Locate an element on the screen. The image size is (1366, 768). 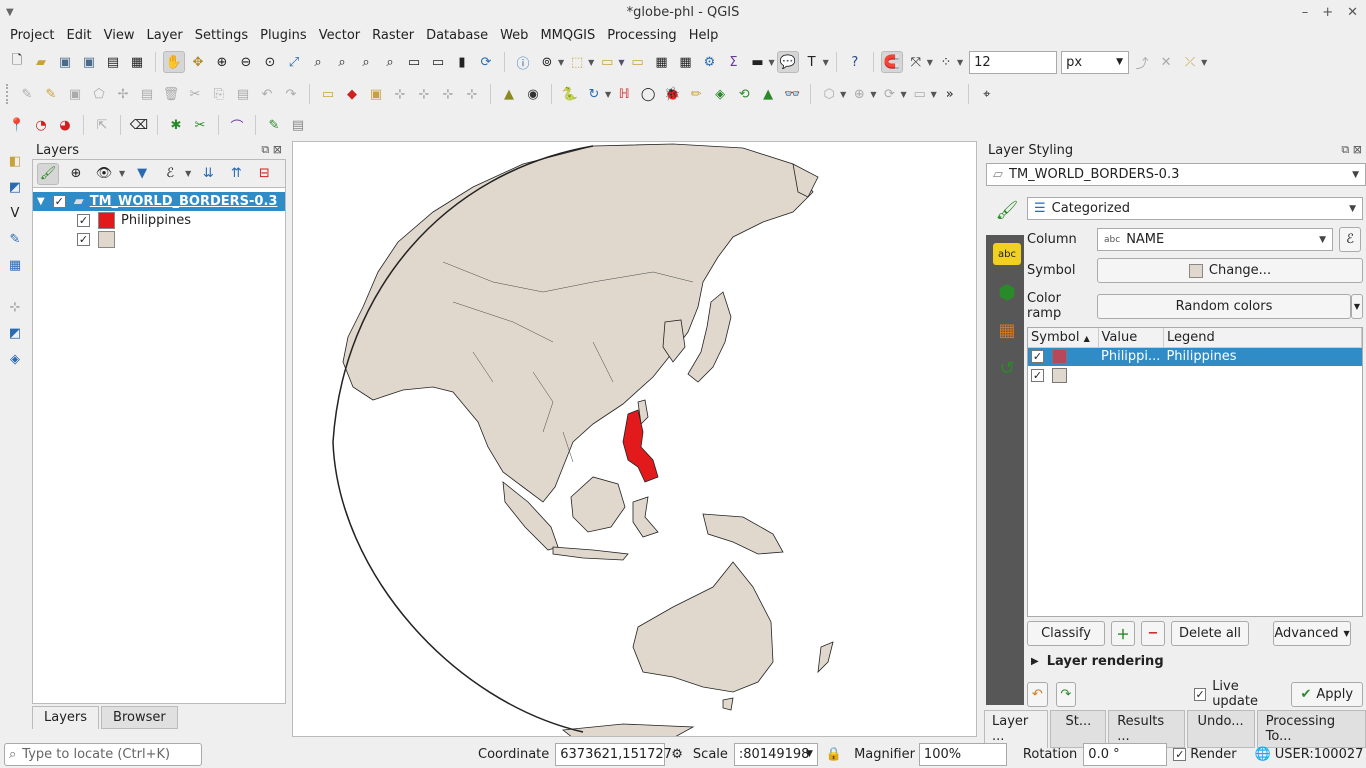
python-console-icon: 🐍 is located at coordinates (570, 94).